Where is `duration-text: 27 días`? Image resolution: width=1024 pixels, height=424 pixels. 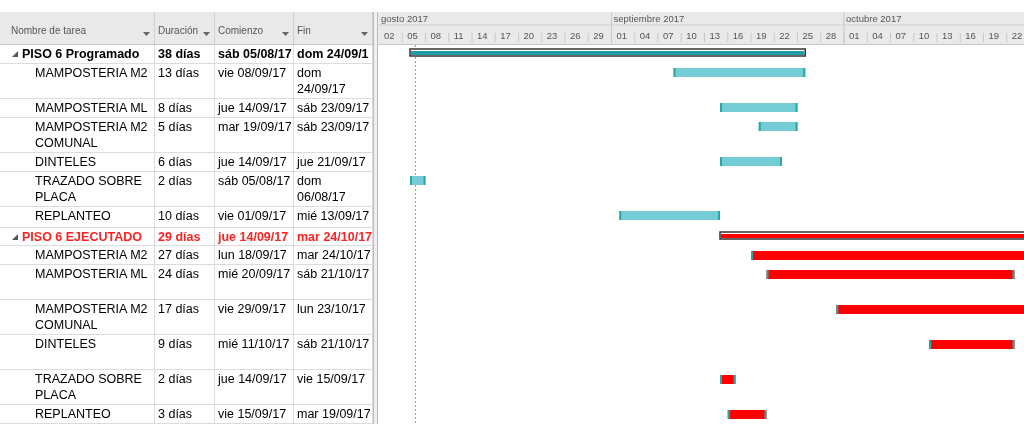
duration-text: 27 días is located at coordinates (178, 255).